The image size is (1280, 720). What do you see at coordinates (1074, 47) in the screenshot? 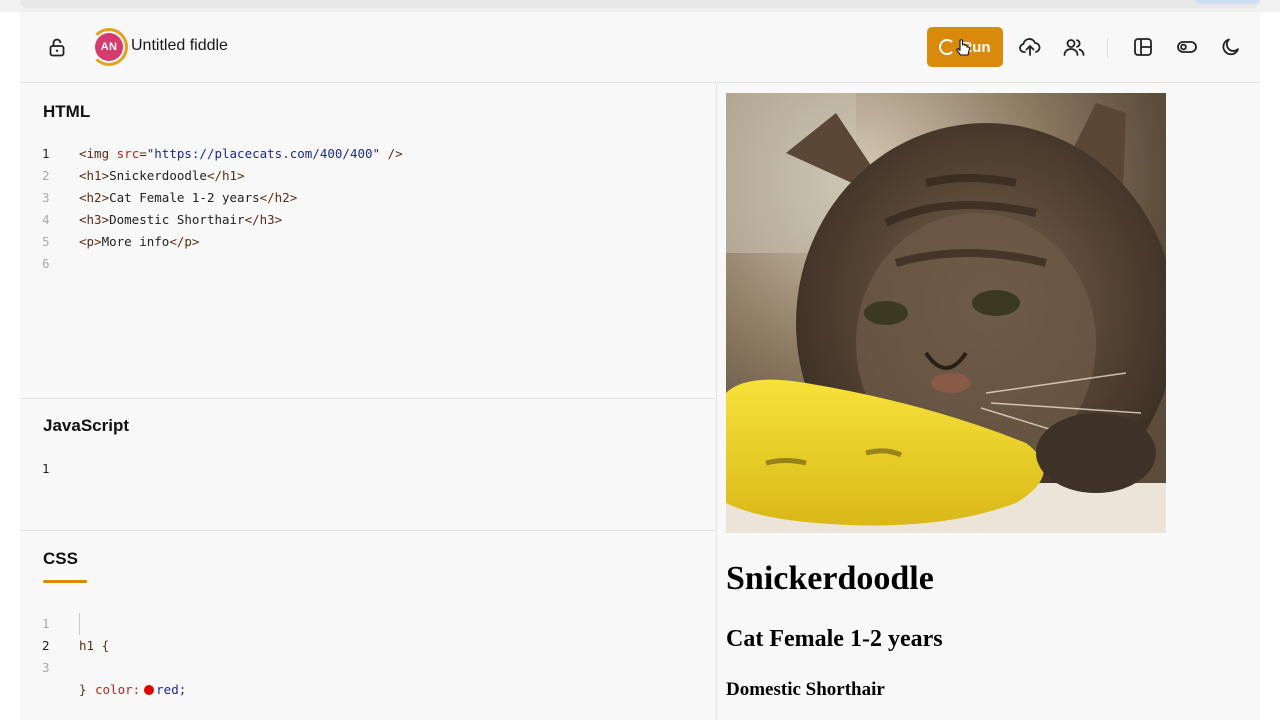
I see `users-icon` at bounding box center [1074, 47].